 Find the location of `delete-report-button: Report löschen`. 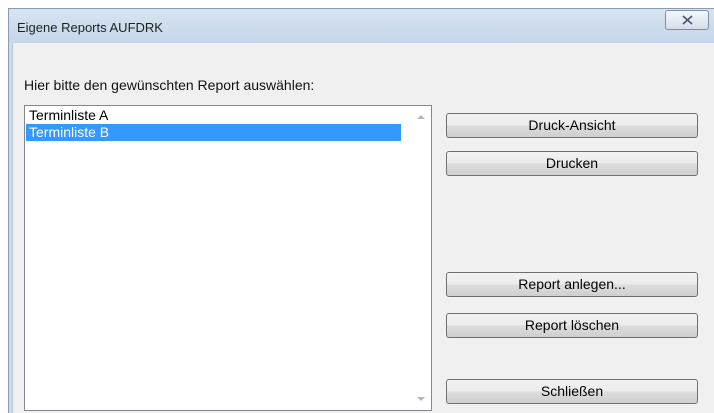

delete-report-button: Report löschen is located at coordinates (572, 325).